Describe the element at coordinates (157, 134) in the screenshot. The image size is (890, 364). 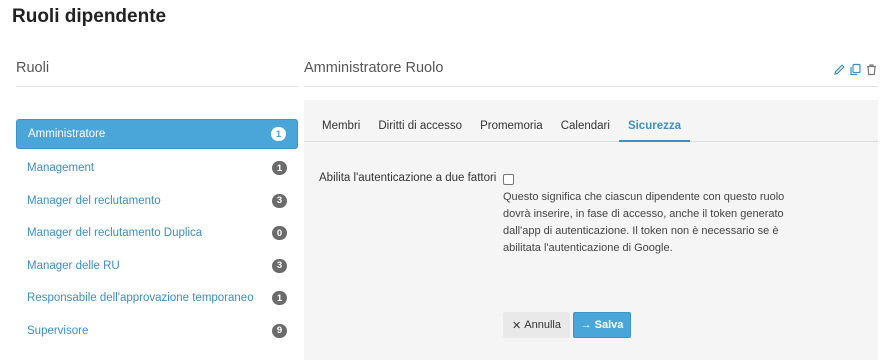
I see `role-item-amministratore: Amministratore 1` at that location.